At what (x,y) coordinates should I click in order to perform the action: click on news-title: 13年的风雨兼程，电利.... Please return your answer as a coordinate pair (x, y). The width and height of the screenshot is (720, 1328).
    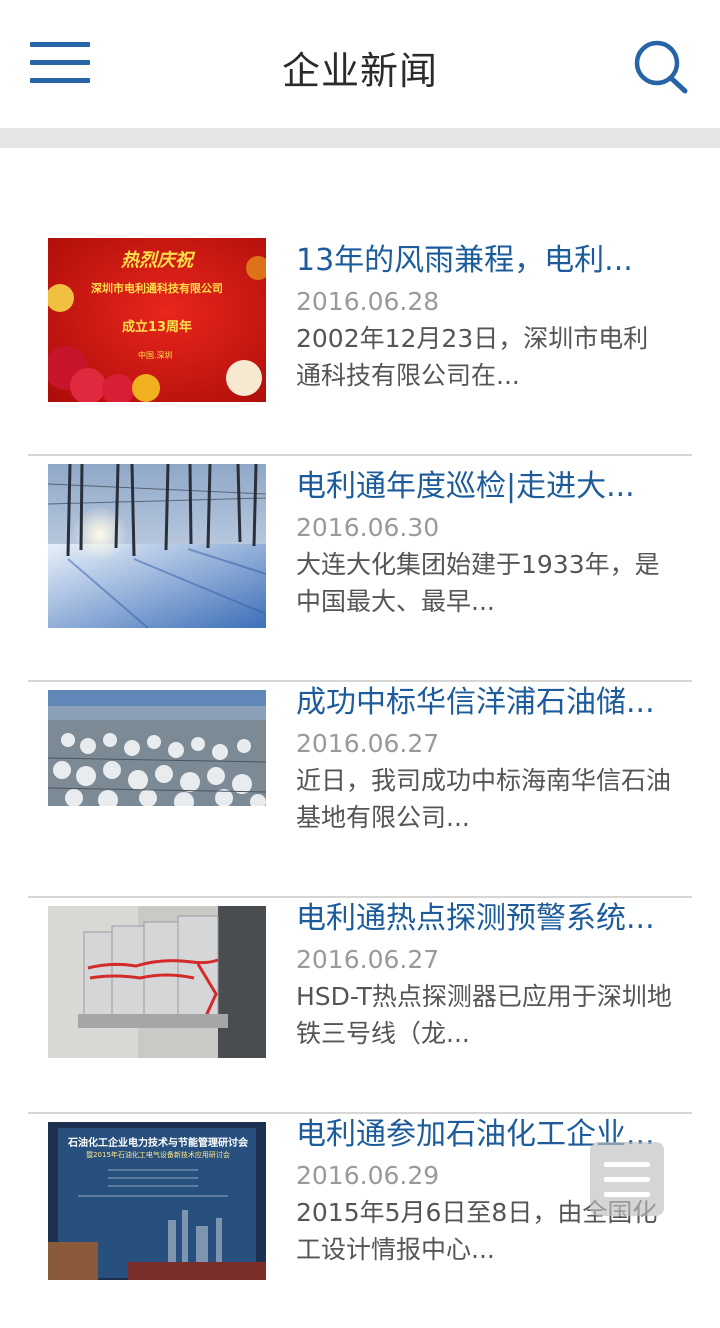
    Looking at the image, I should click on (484, 261).